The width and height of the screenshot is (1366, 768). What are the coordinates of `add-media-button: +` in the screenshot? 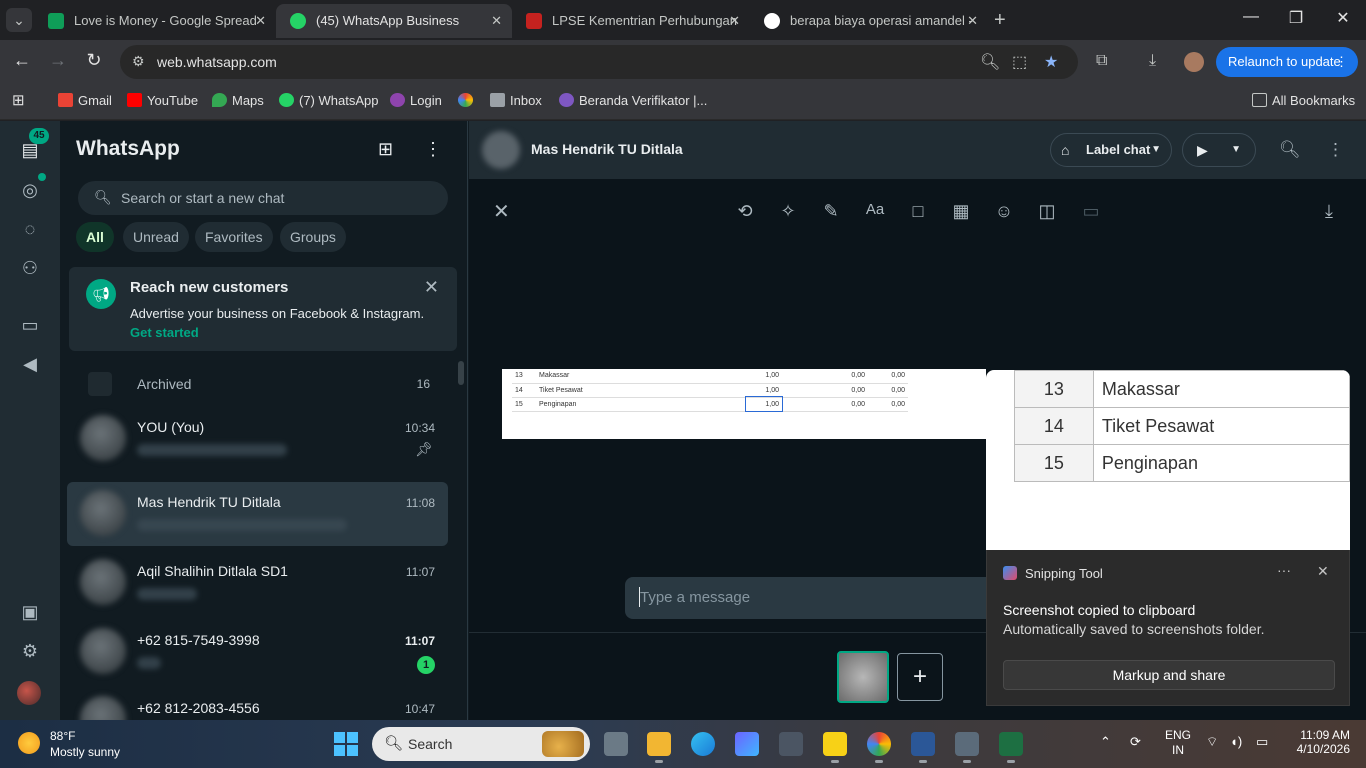 It's located at (920, 677).